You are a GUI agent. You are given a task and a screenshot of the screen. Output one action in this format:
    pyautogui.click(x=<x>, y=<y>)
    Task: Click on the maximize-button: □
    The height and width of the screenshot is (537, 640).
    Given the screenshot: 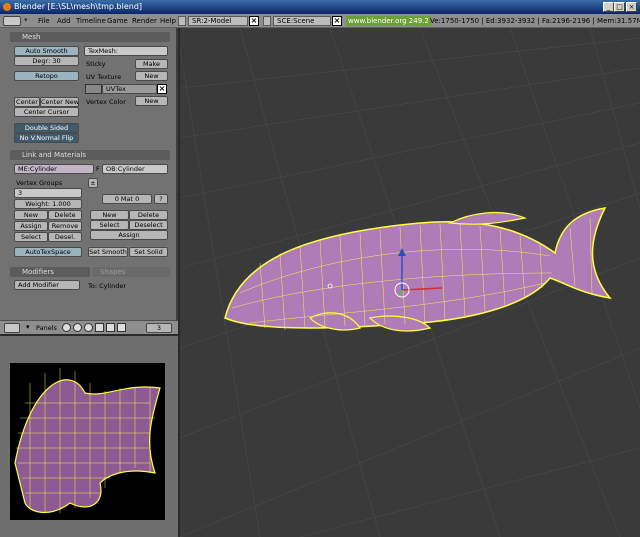 What is the action you would take?
    pyautogui.click(x=619, y=7)
    